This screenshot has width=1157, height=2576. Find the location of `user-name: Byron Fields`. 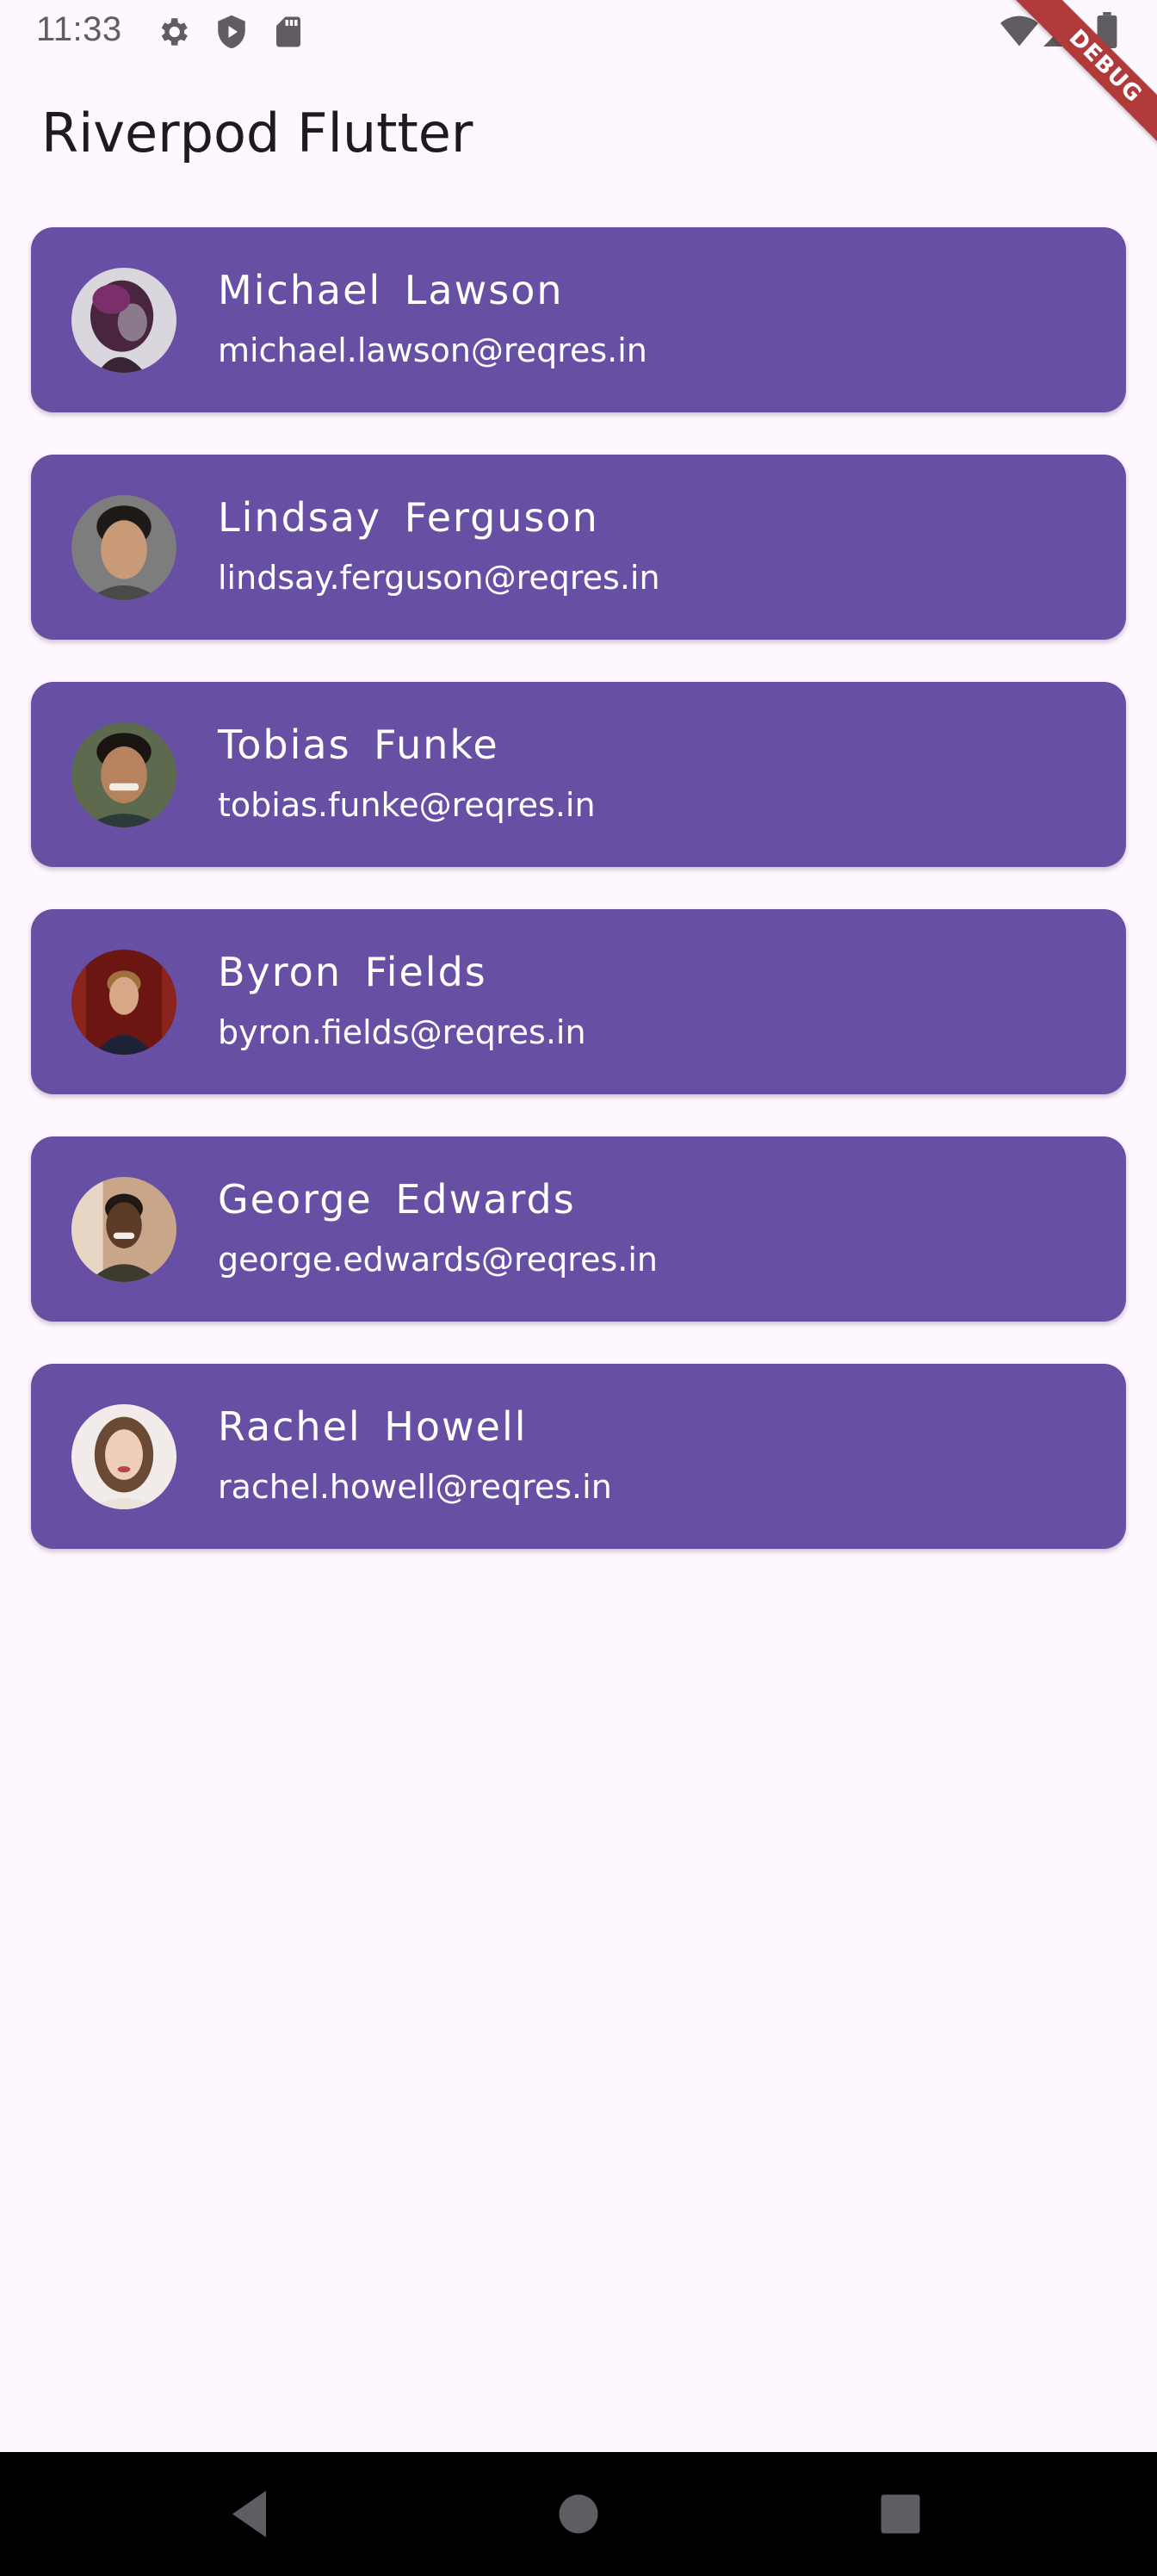

user-name: Byron Fields is located at coordinates (353, 972).